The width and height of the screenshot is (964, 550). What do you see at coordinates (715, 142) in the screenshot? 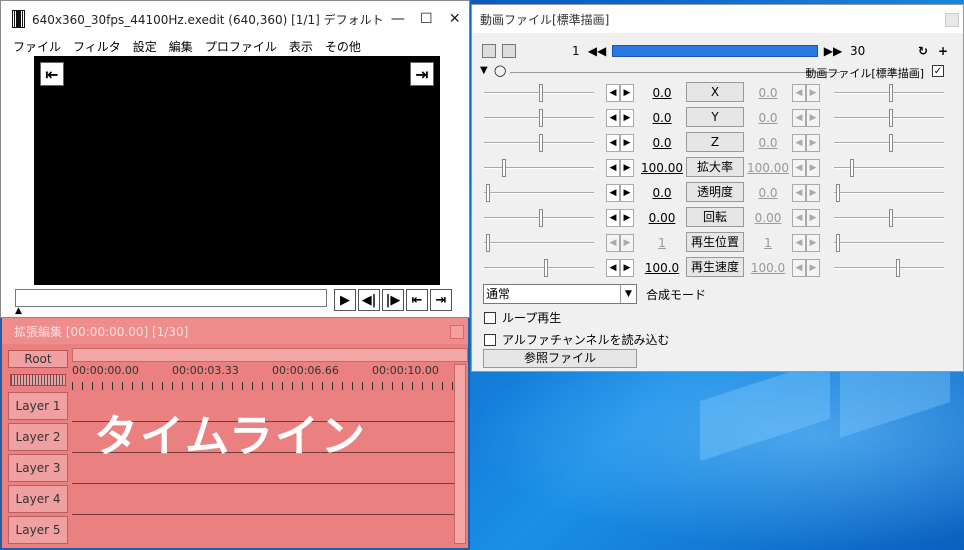
I see `param-name-button: Z` at bounding box center [715, 142].